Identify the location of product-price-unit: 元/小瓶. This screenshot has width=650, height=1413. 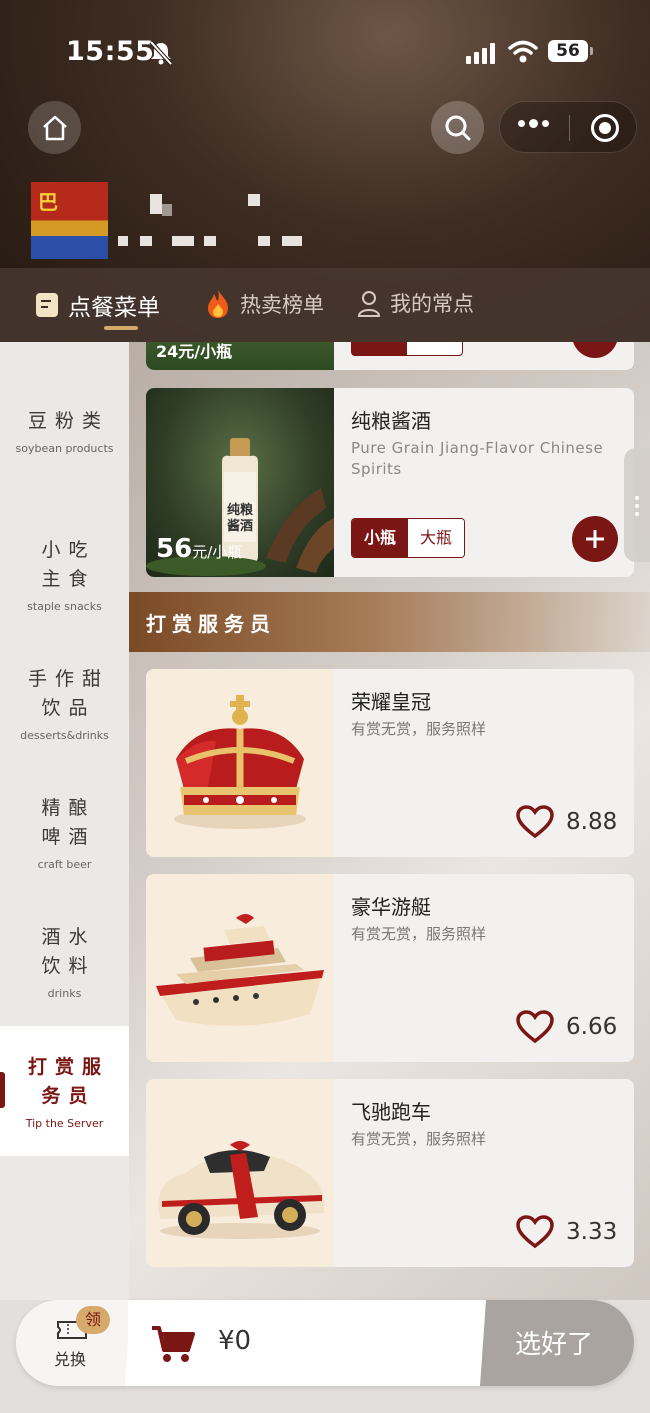
(217, 552).